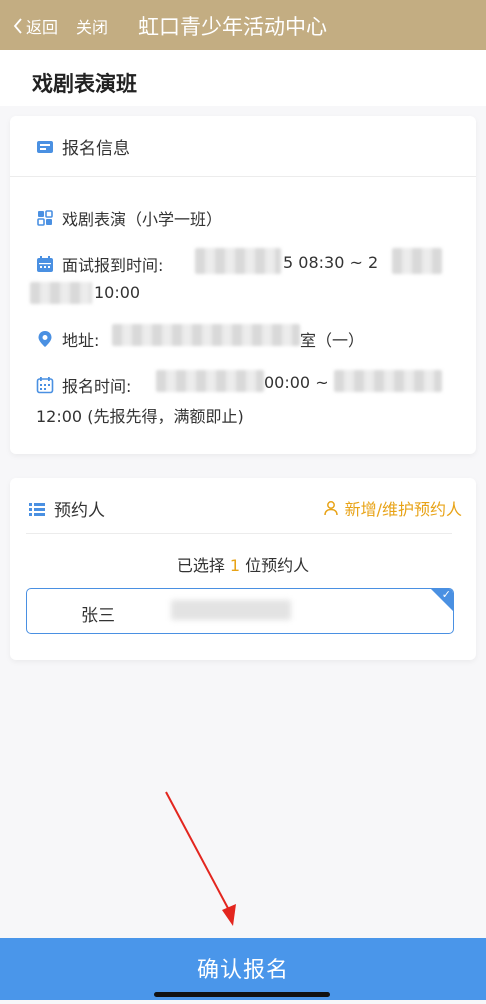  Describe the element at coordinates (200, 858) in the screenshot. I see `annotation-arrow` at that location.